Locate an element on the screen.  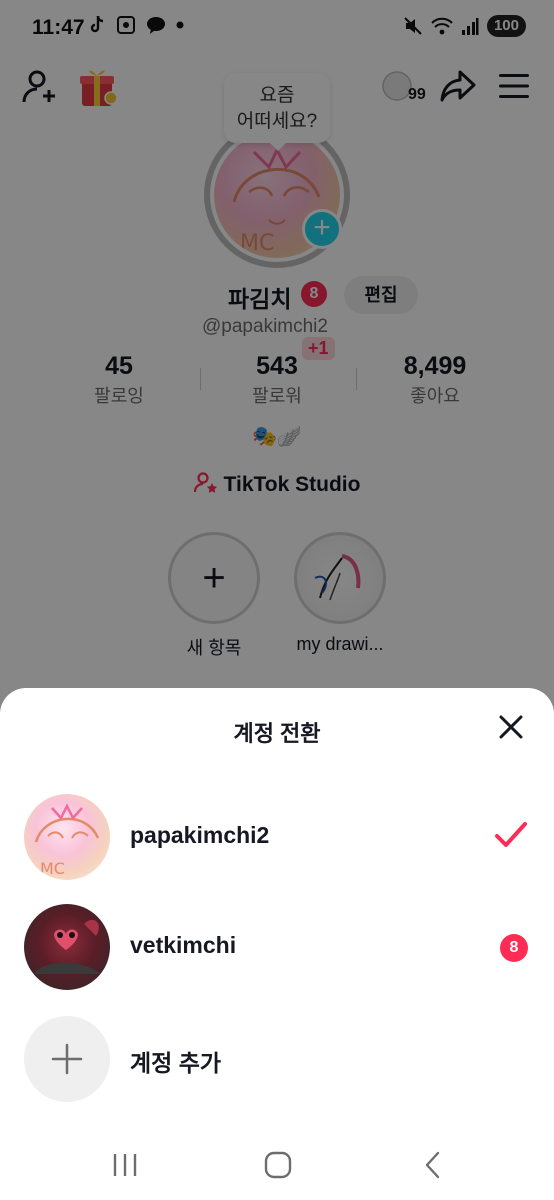
system-nav-bar is located at coordinates (277, 1165).